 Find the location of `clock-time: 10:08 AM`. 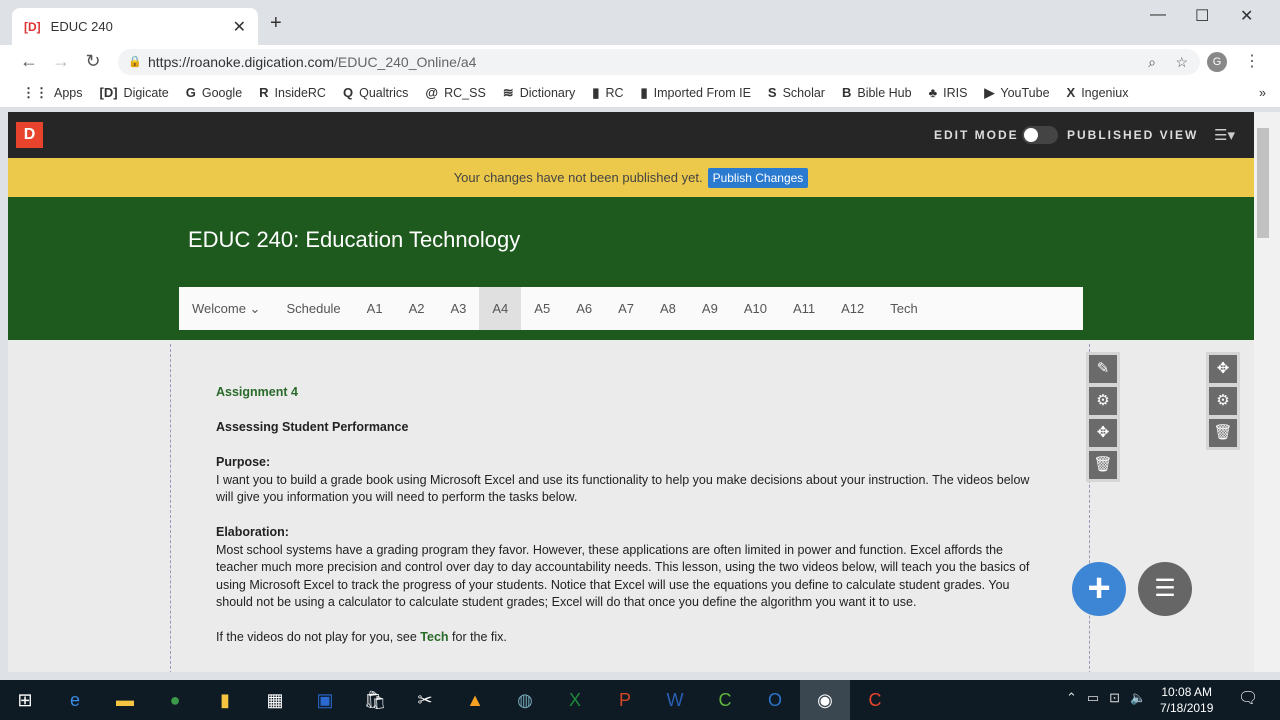

clock-time: 10:08 AM is located at coordinates (1187, 692).